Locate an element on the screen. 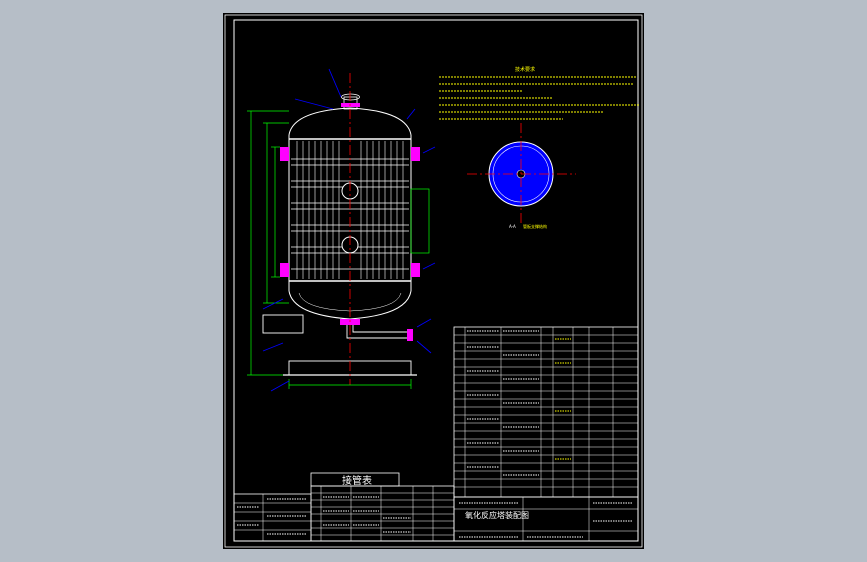 The height and width of the screenshot is (562, 867). vessel-elevation-view is located at coordinates (341, 230).